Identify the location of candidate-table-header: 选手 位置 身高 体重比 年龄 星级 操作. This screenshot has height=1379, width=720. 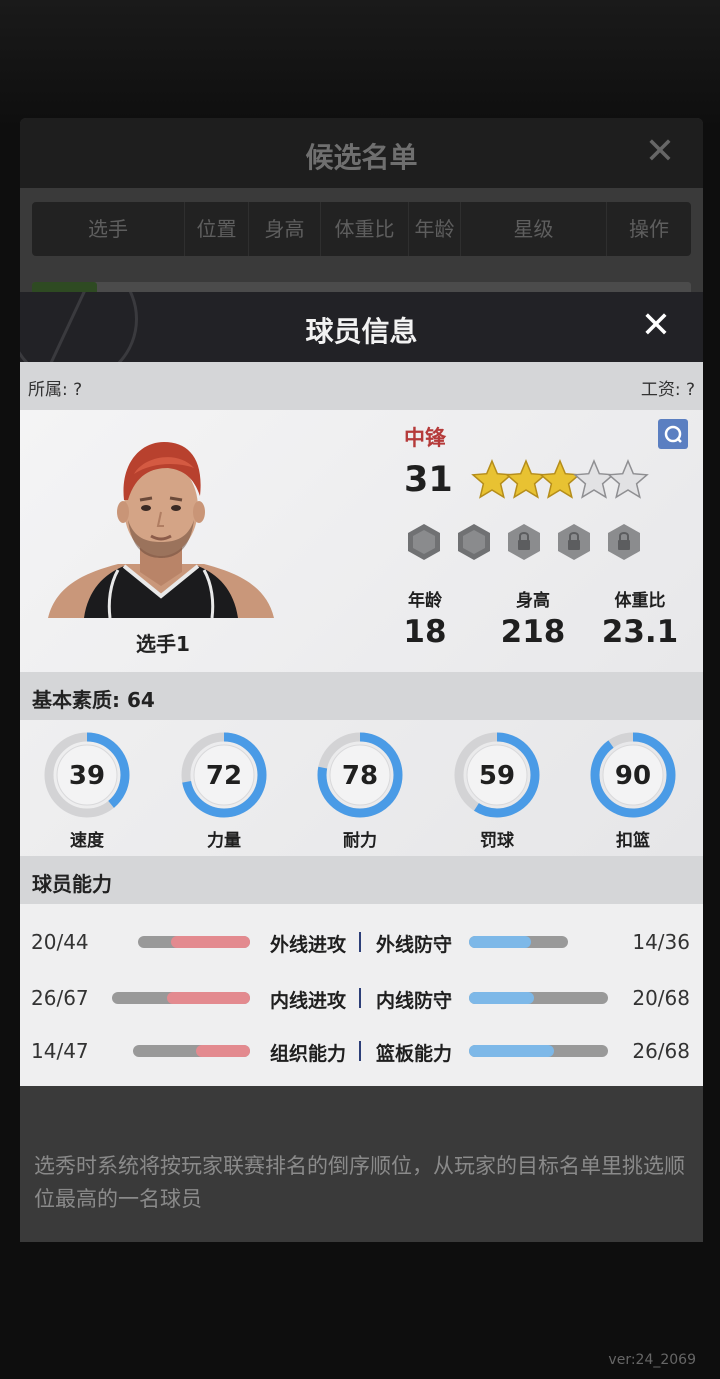
(361, 229).